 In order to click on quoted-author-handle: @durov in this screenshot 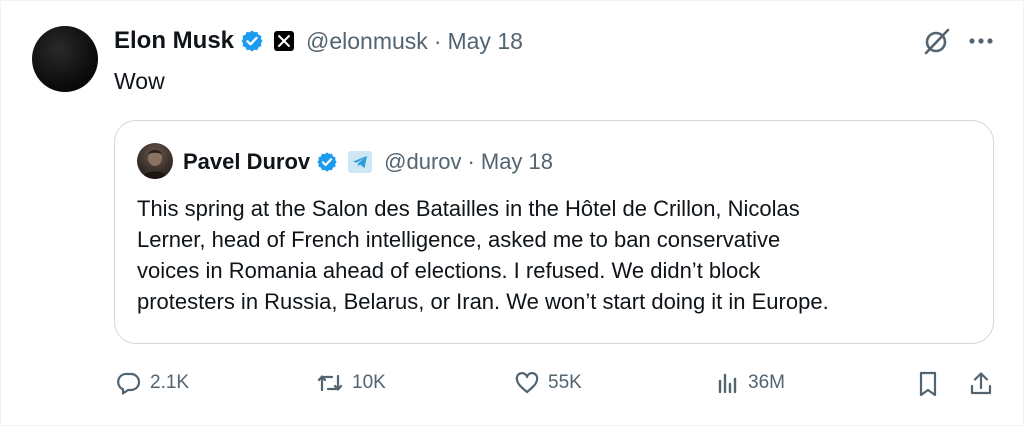, I will do `click(422, 162)`.